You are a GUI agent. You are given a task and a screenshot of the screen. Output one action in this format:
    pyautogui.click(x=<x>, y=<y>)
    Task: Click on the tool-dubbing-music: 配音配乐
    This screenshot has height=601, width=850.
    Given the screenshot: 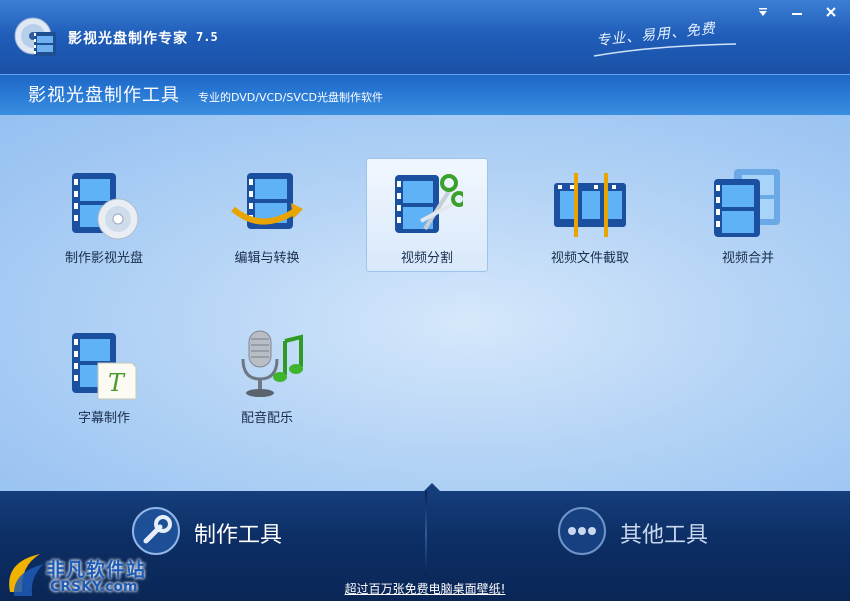 What is the action you would take?
    pyautogui.click(x=267, y=375)
    